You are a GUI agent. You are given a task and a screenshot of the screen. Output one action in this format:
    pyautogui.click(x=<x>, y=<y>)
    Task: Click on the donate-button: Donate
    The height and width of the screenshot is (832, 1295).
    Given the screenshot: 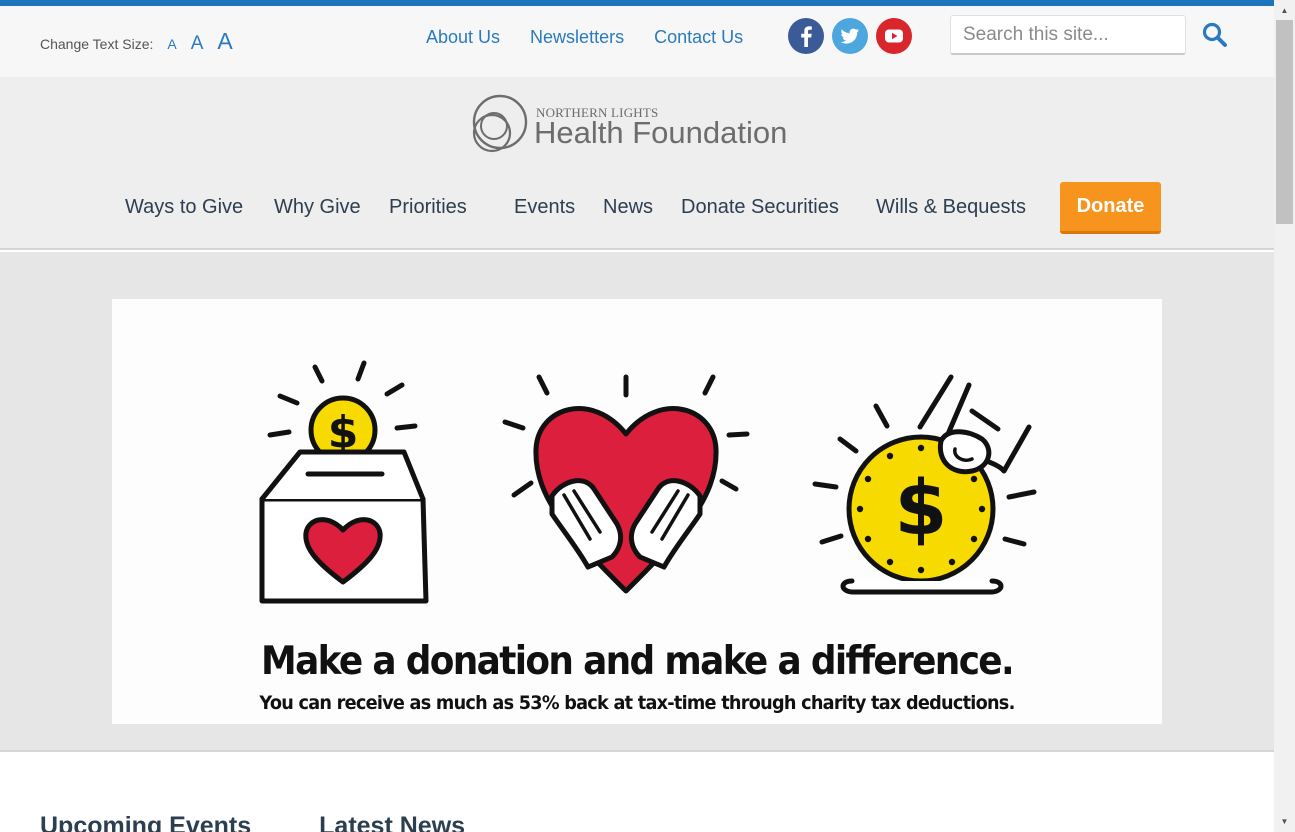 What is the action you would take?
    pyautogui.click(x=1110, y=208)
    